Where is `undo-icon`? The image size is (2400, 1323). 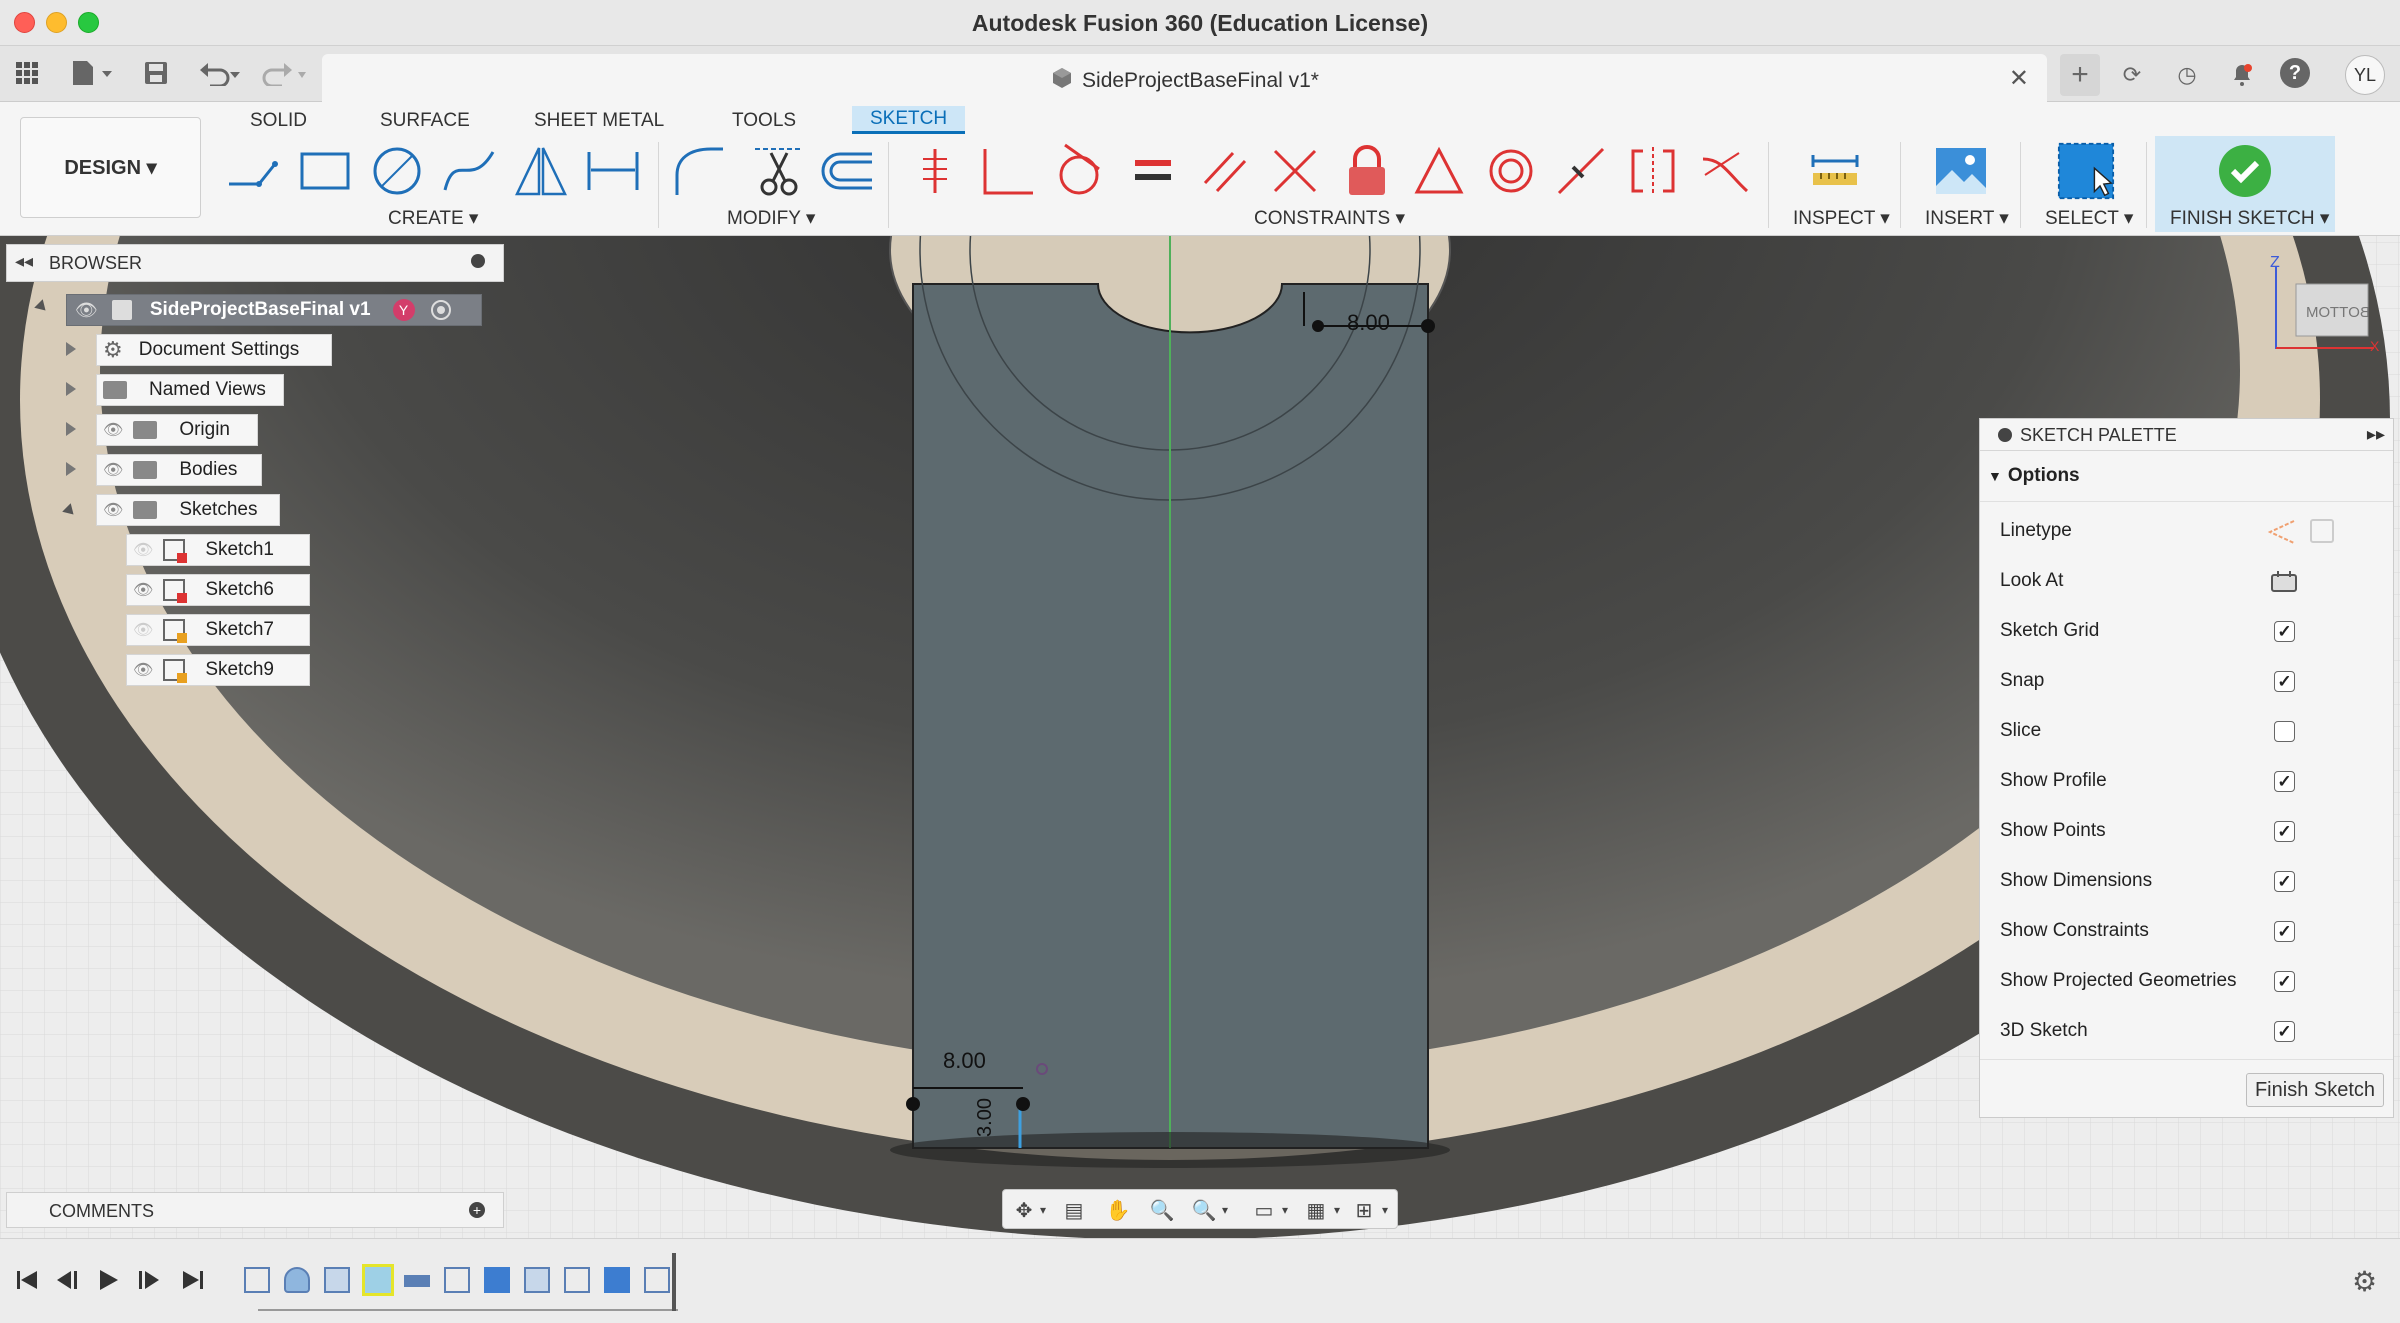 undo-icon is located at coordinates (222, 73).